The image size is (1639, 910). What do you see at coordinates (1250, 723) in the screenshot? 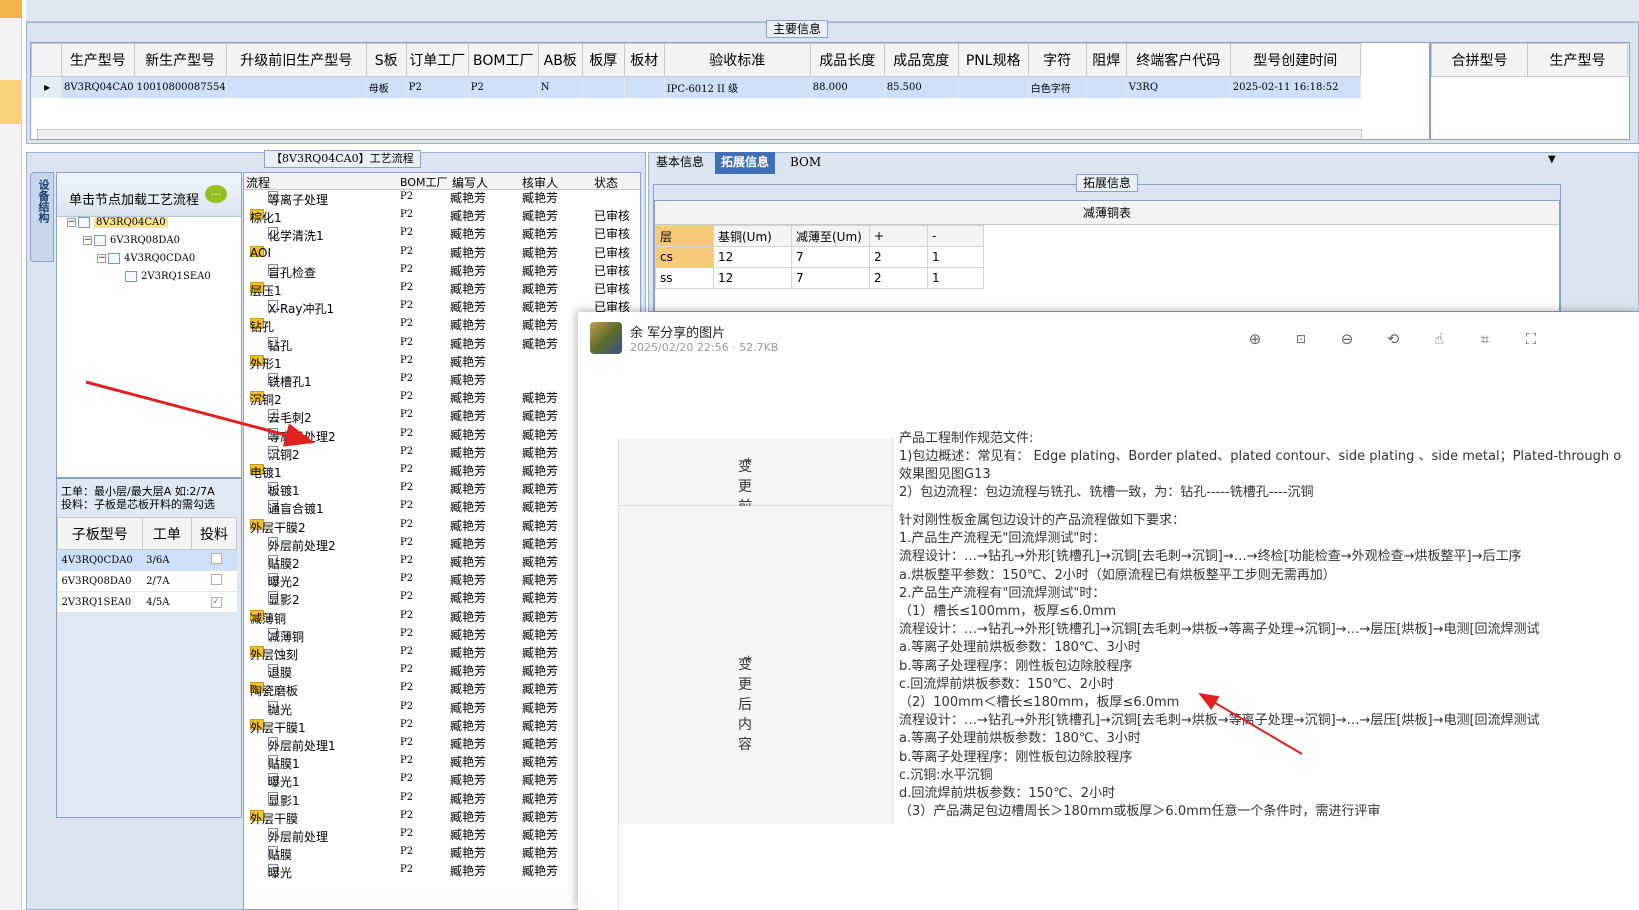
I see `arrow-to-plasma-program` at bounding box center [1250, 723].